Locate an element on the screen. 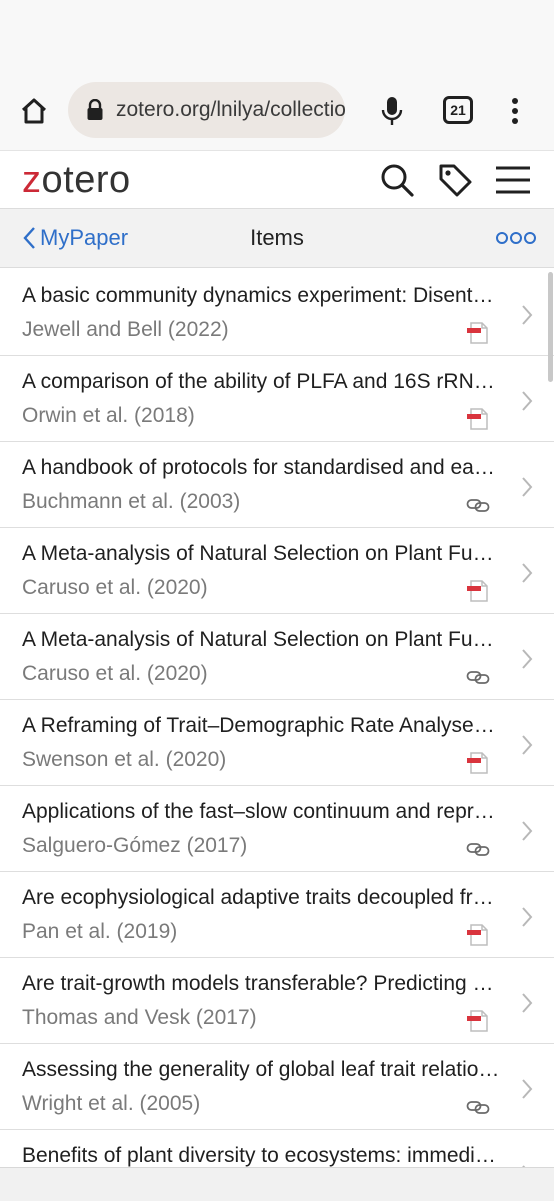 This screenshot has width=554, height=1201. browser-toolbar: zotero.org/lnilya/collectio 21 is located at coordinates (277, 111).